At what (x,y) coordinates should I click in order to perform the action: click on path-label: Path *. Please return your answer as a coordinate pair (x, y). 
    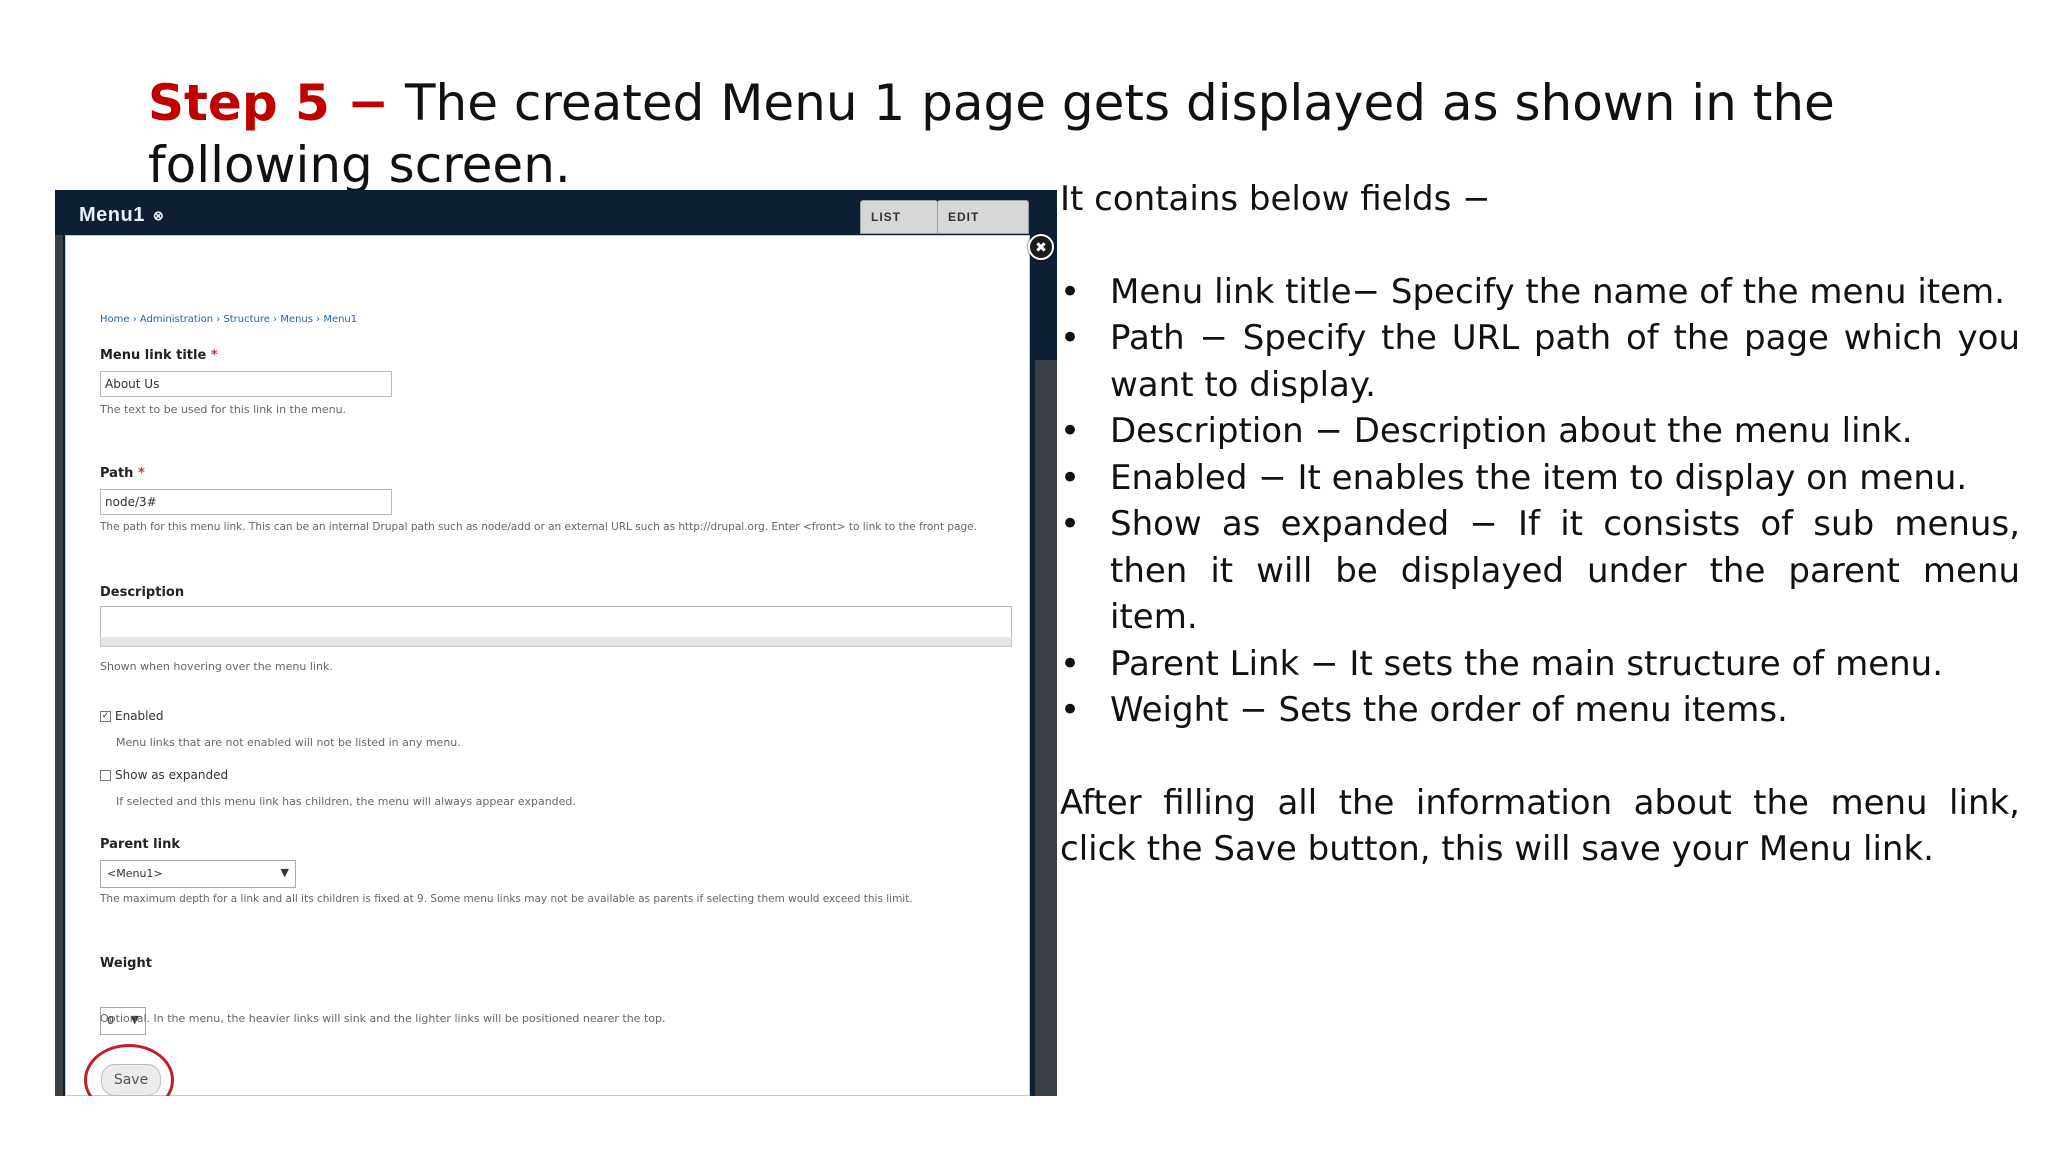
    Looking at the image, I should click on (122, 473).